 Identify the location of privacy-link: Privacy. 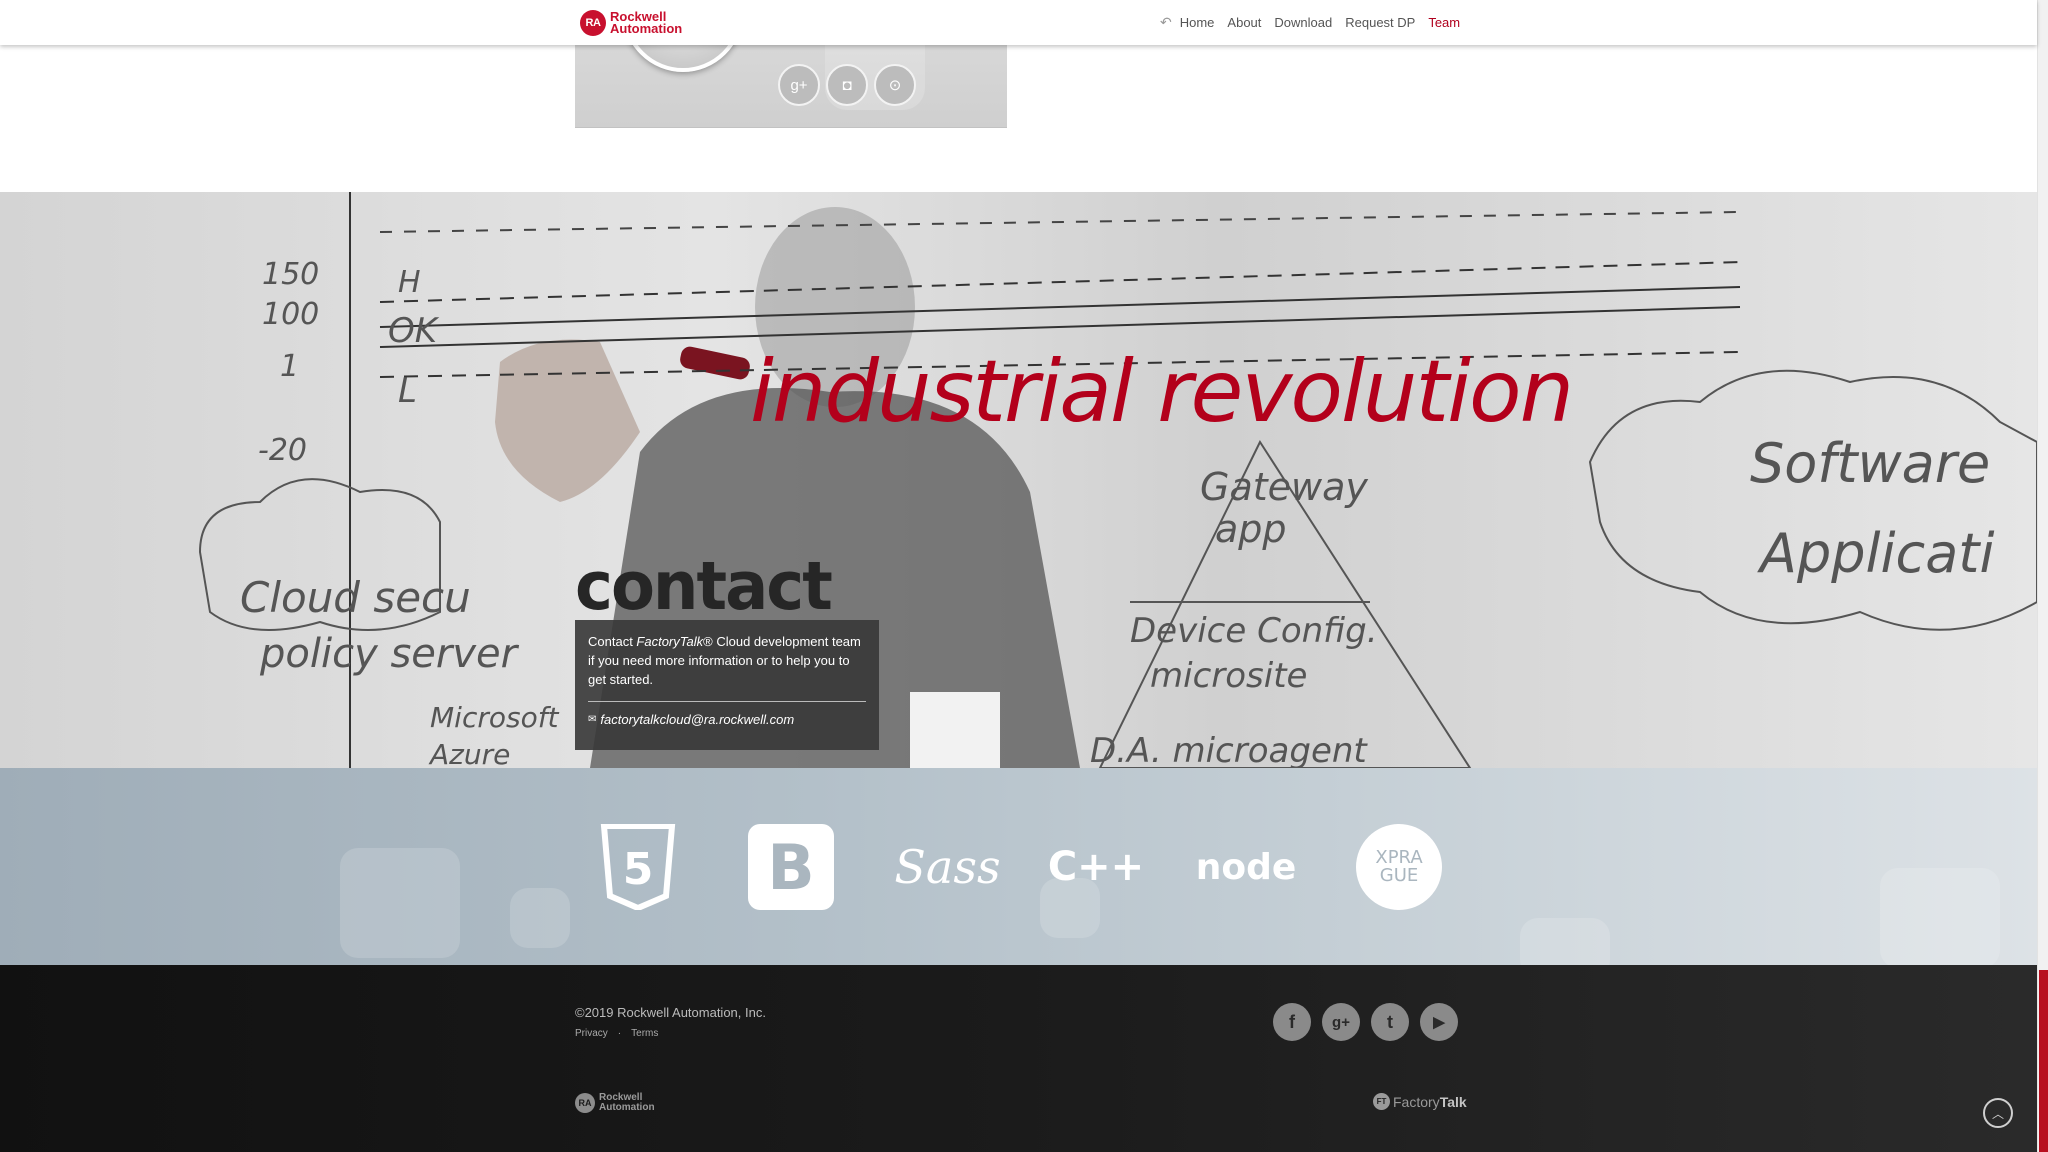
(591, 1033).